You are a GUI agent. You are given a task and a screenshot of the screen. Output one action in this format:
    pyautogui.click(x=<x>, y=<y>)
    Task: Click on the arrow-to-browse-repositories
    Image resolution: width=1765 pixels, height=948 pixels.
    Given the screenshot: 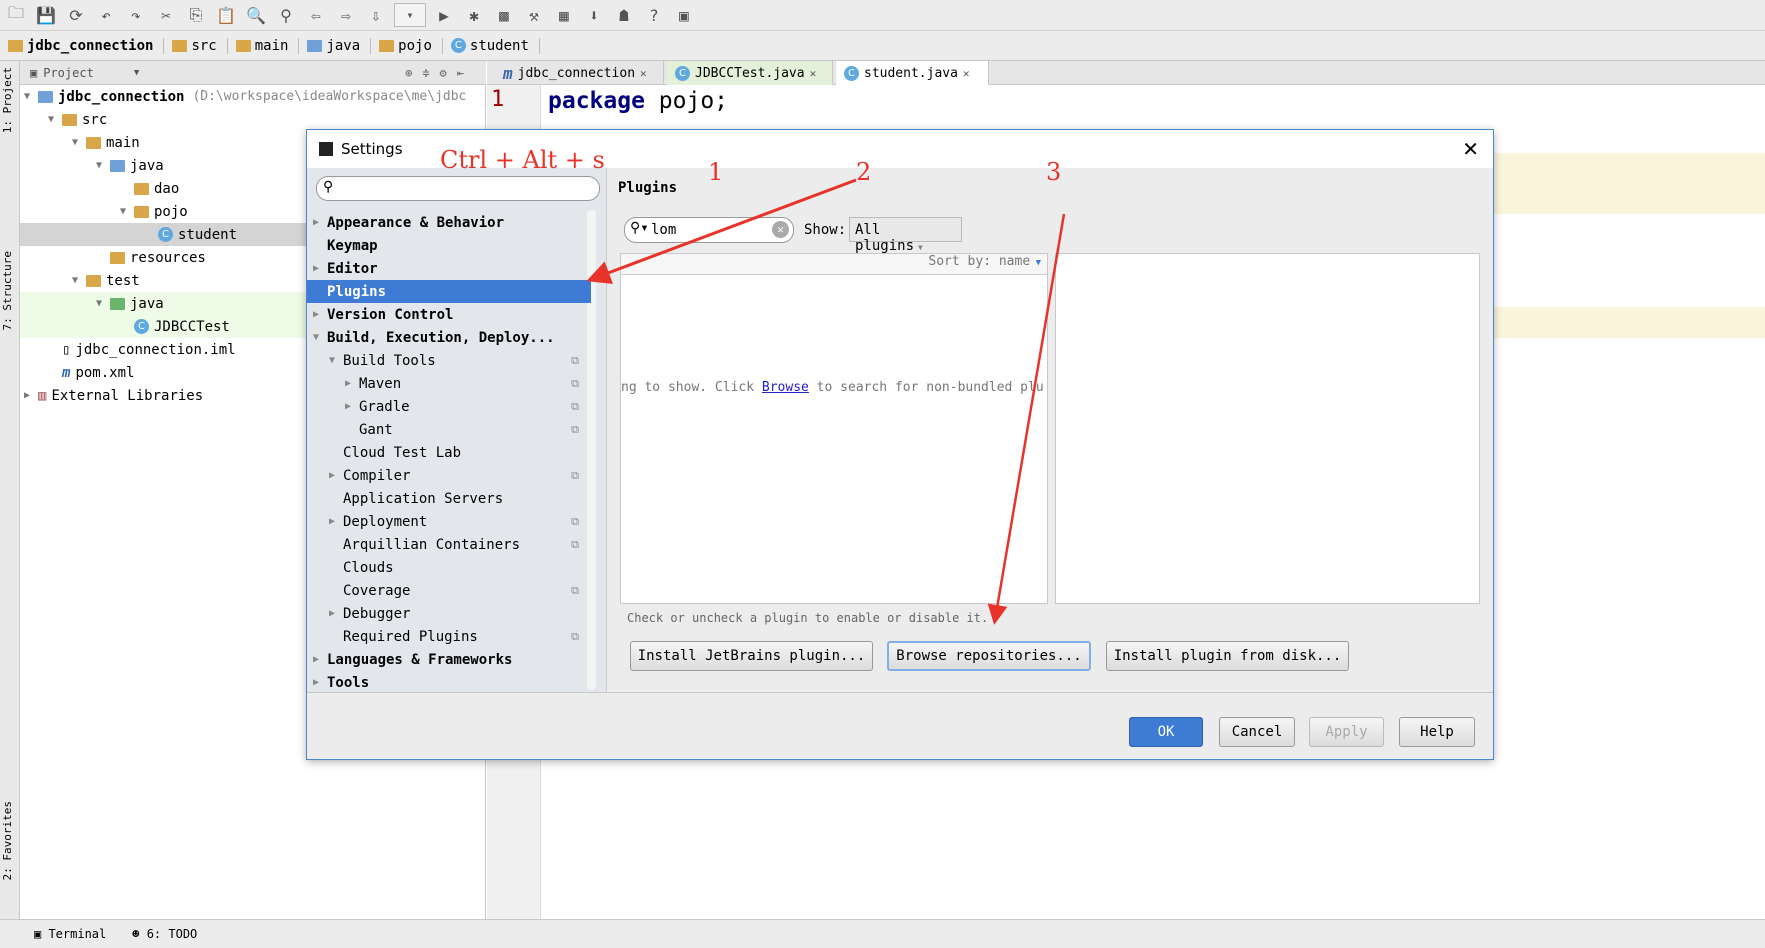 What is the action you would take?
    pyautogui.click(x=1026, y=419)
    